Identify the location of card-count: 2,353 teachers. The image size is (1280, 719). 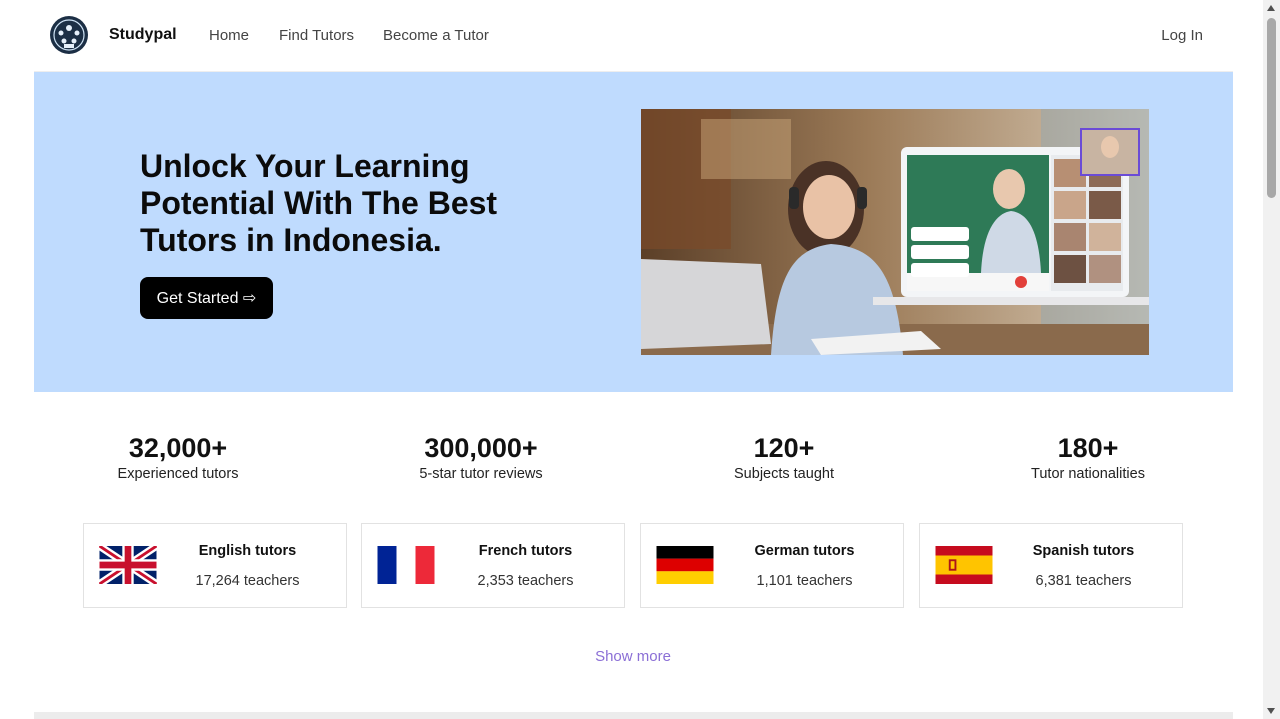
(525, 581).